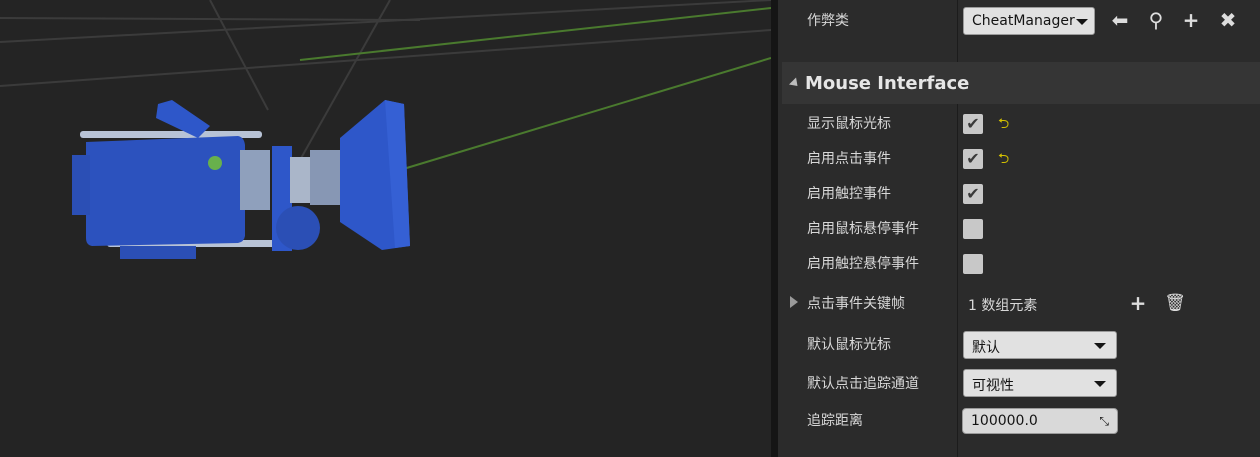  I want to click on default-click-trace-channel-dropdown: 可视性, so click(1040, 383).